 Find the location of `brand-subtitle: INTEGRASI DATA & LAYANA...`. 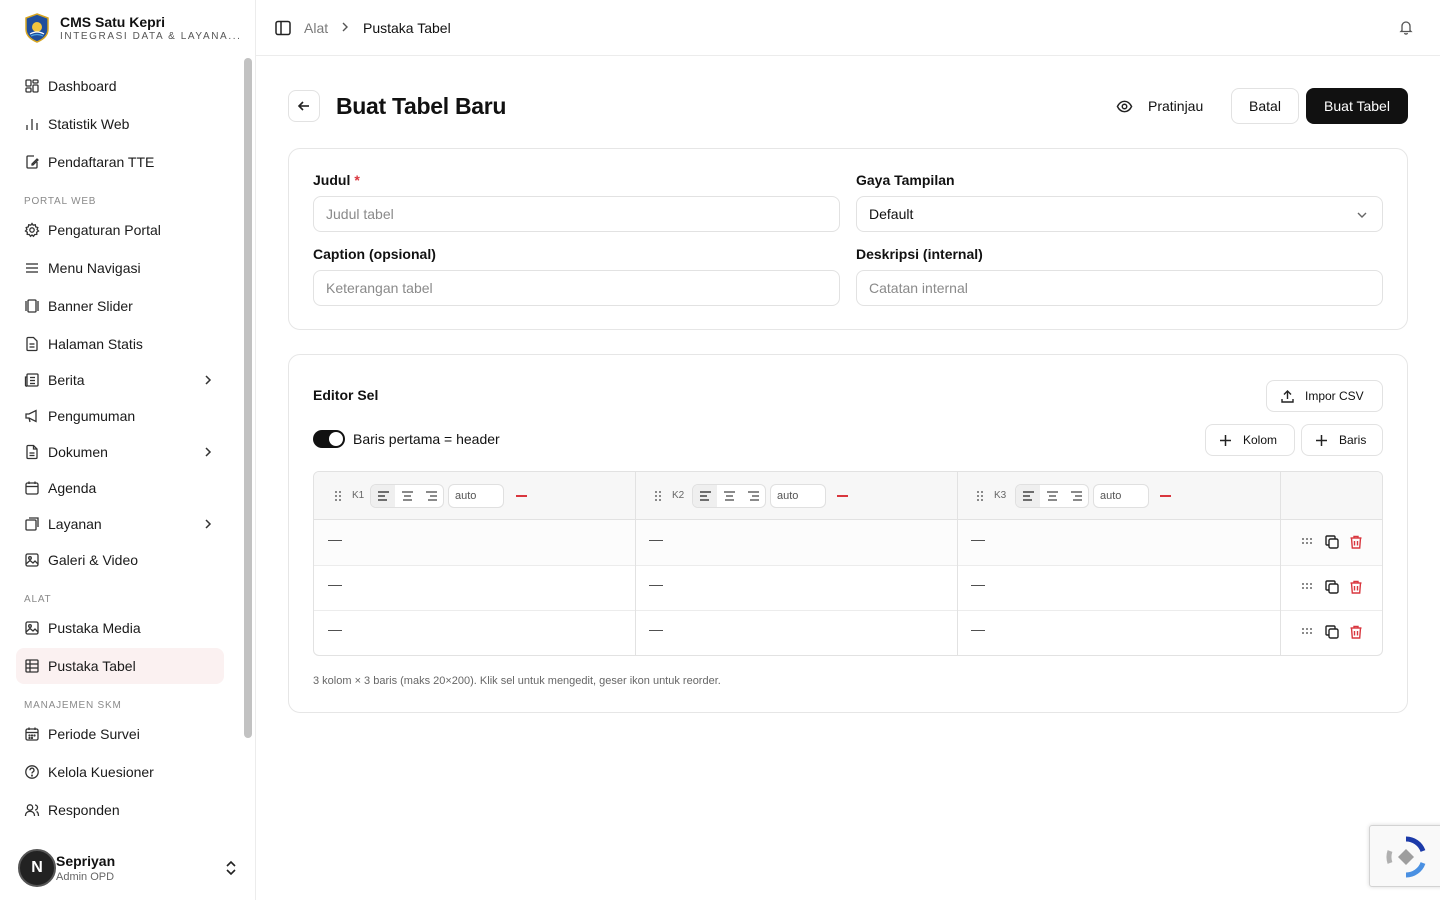

brand-subtitle: INTEGRASI DATA & LAYANA... is located at coordinates (151, 36).